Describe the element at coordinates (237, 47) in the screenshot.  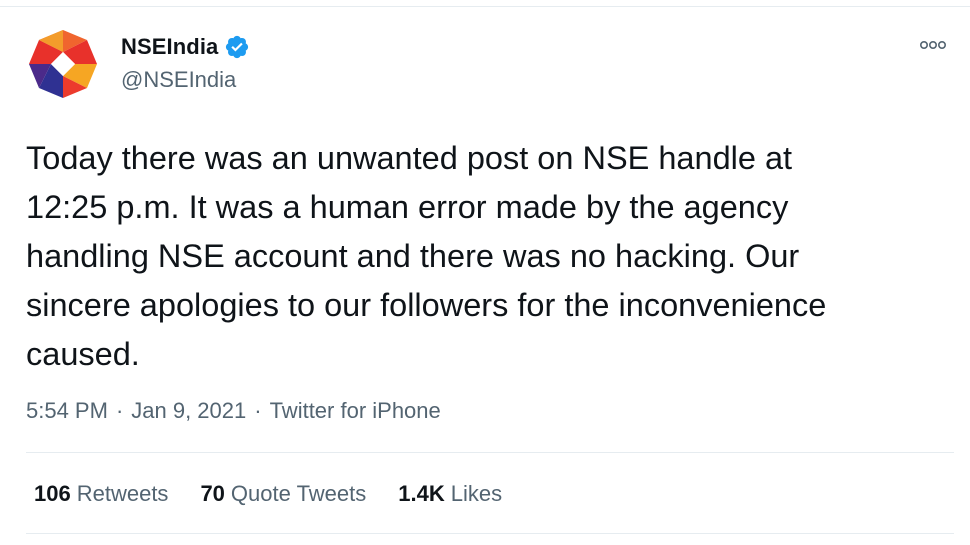
I see `verified-badge-icon` at that location.